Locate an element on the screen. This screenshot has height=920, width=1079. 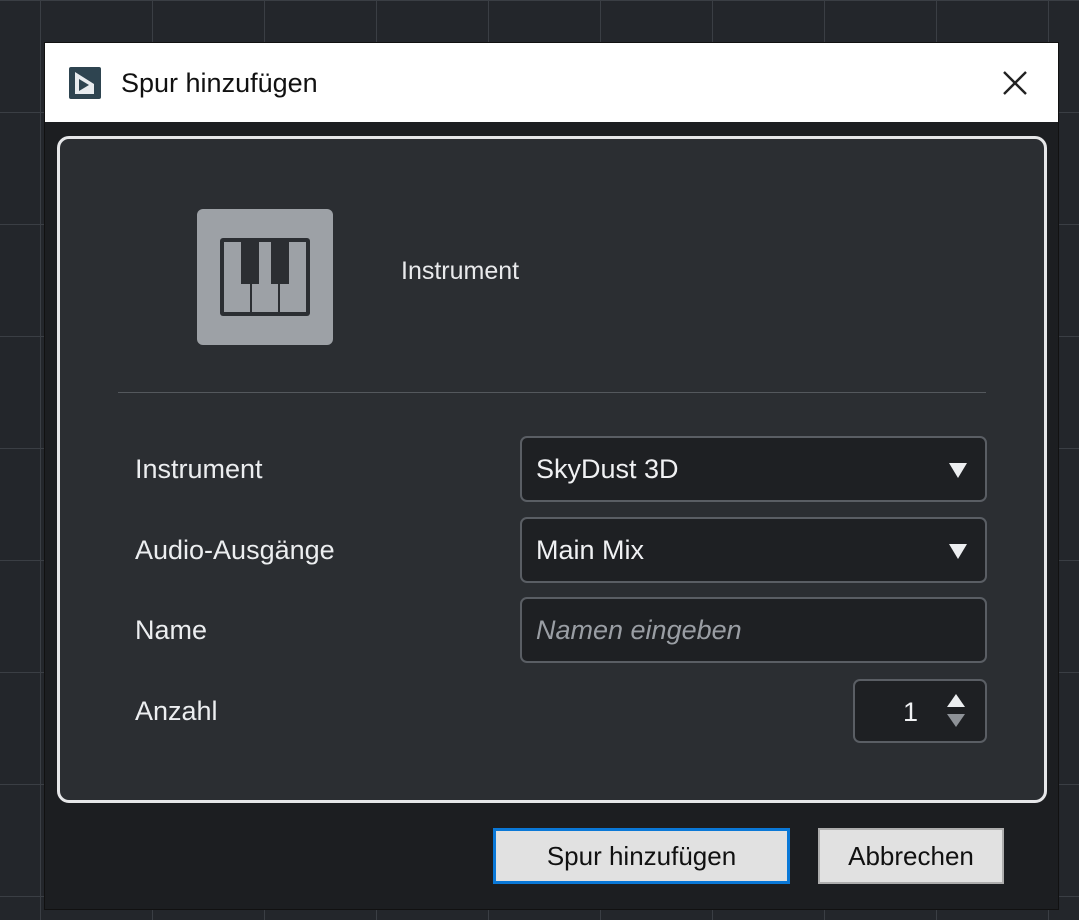
name-input is located at coordinates (753, 630).